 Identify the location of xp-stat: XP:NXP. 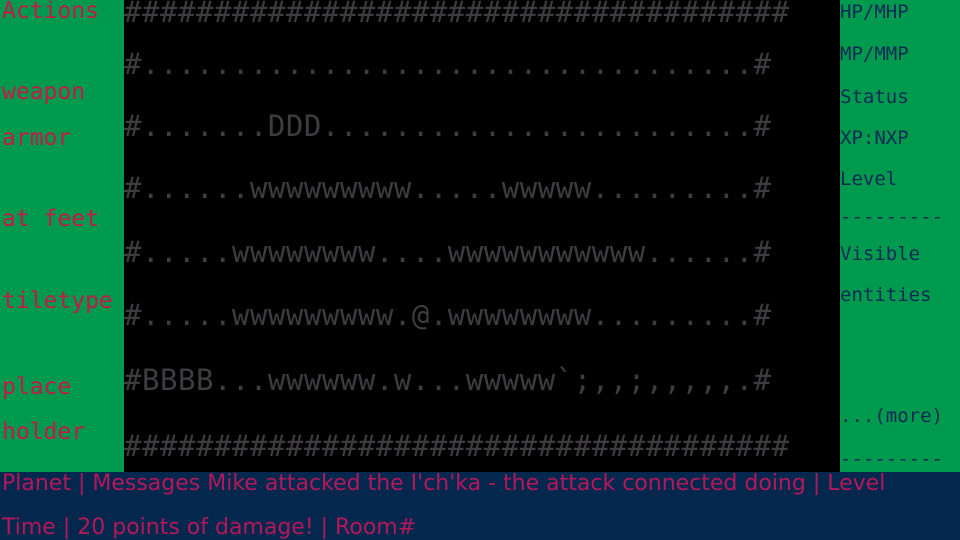
(874, 138).